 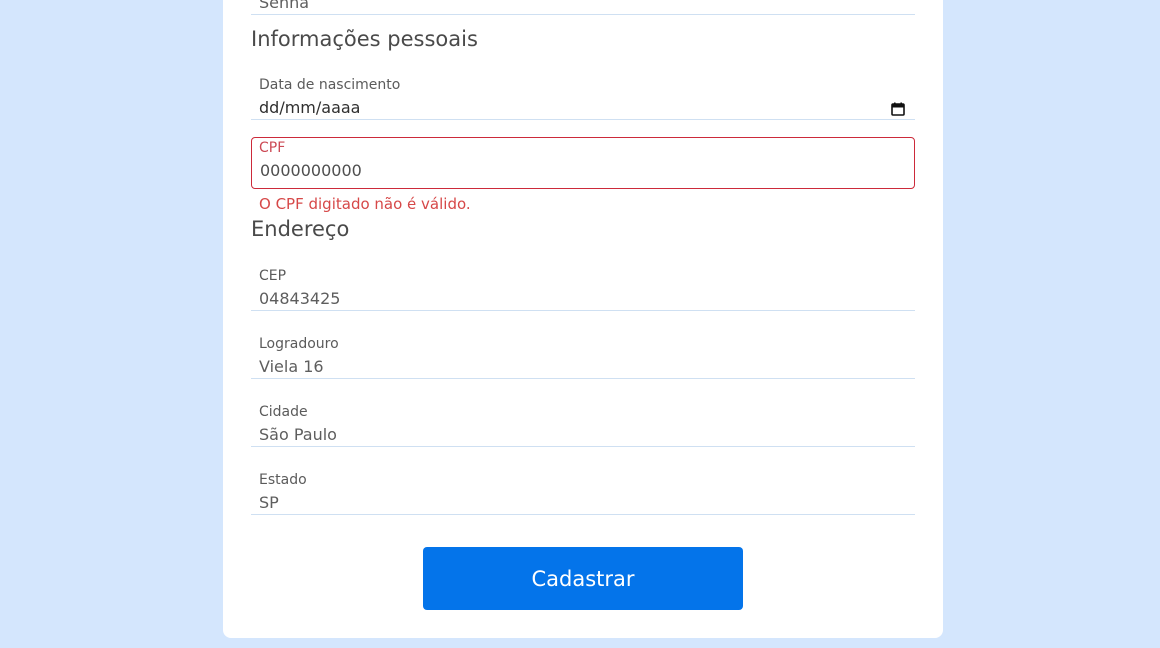 What do you see at coordinates (583, 285) in the screenshot?
I see `cep-field: CEP 04843425` at bounding box center [583, 285].